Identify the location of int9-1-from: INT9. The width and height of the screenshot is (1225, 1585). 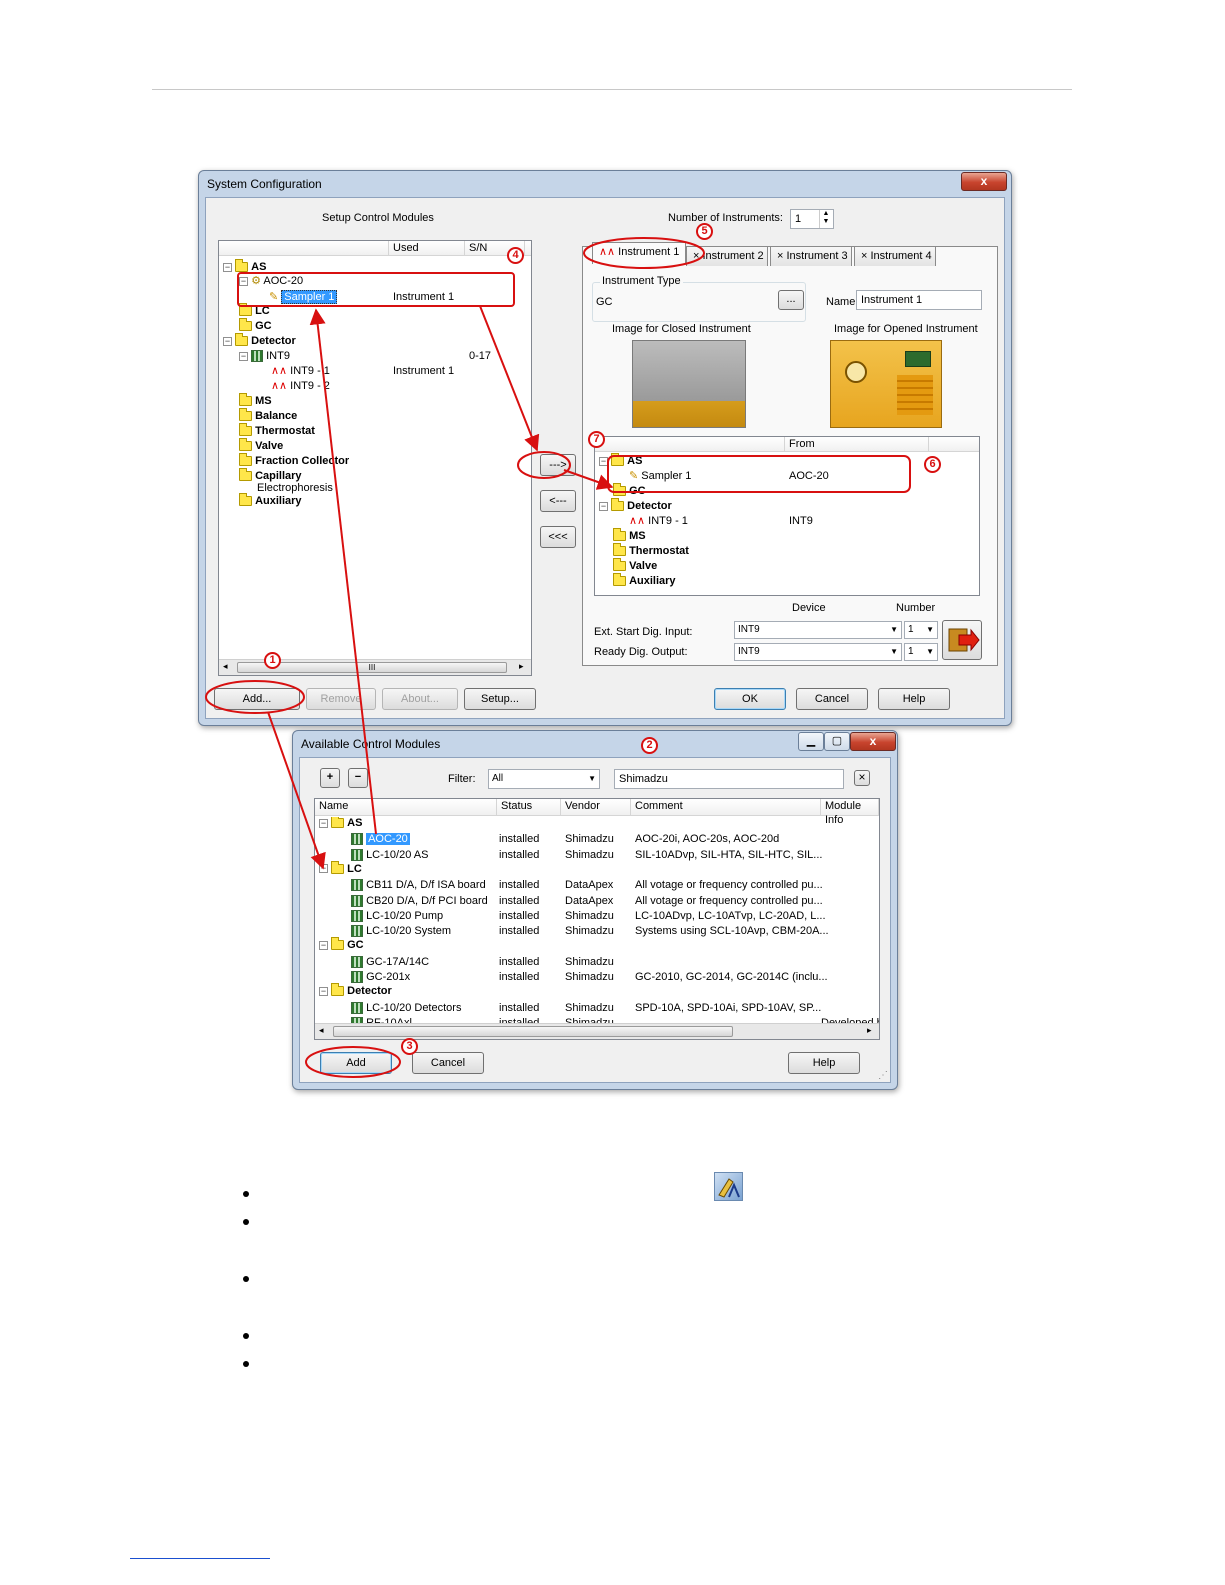
(801, 521).